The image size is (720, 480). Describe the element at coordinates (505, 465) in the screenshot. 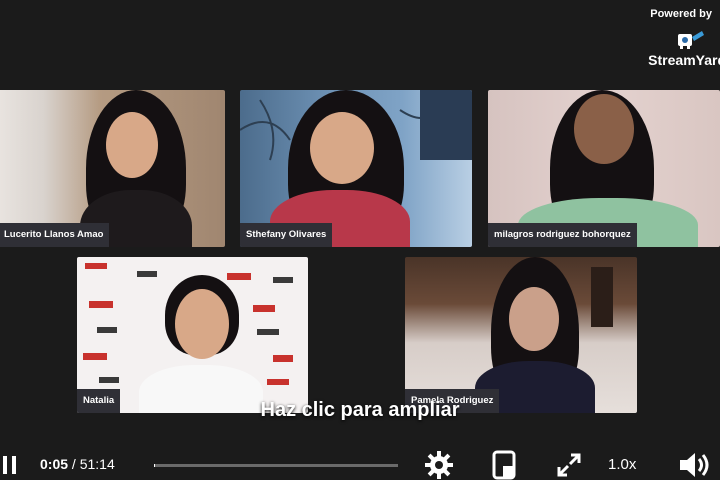

I see `picture-in-picture-icon` at that location.